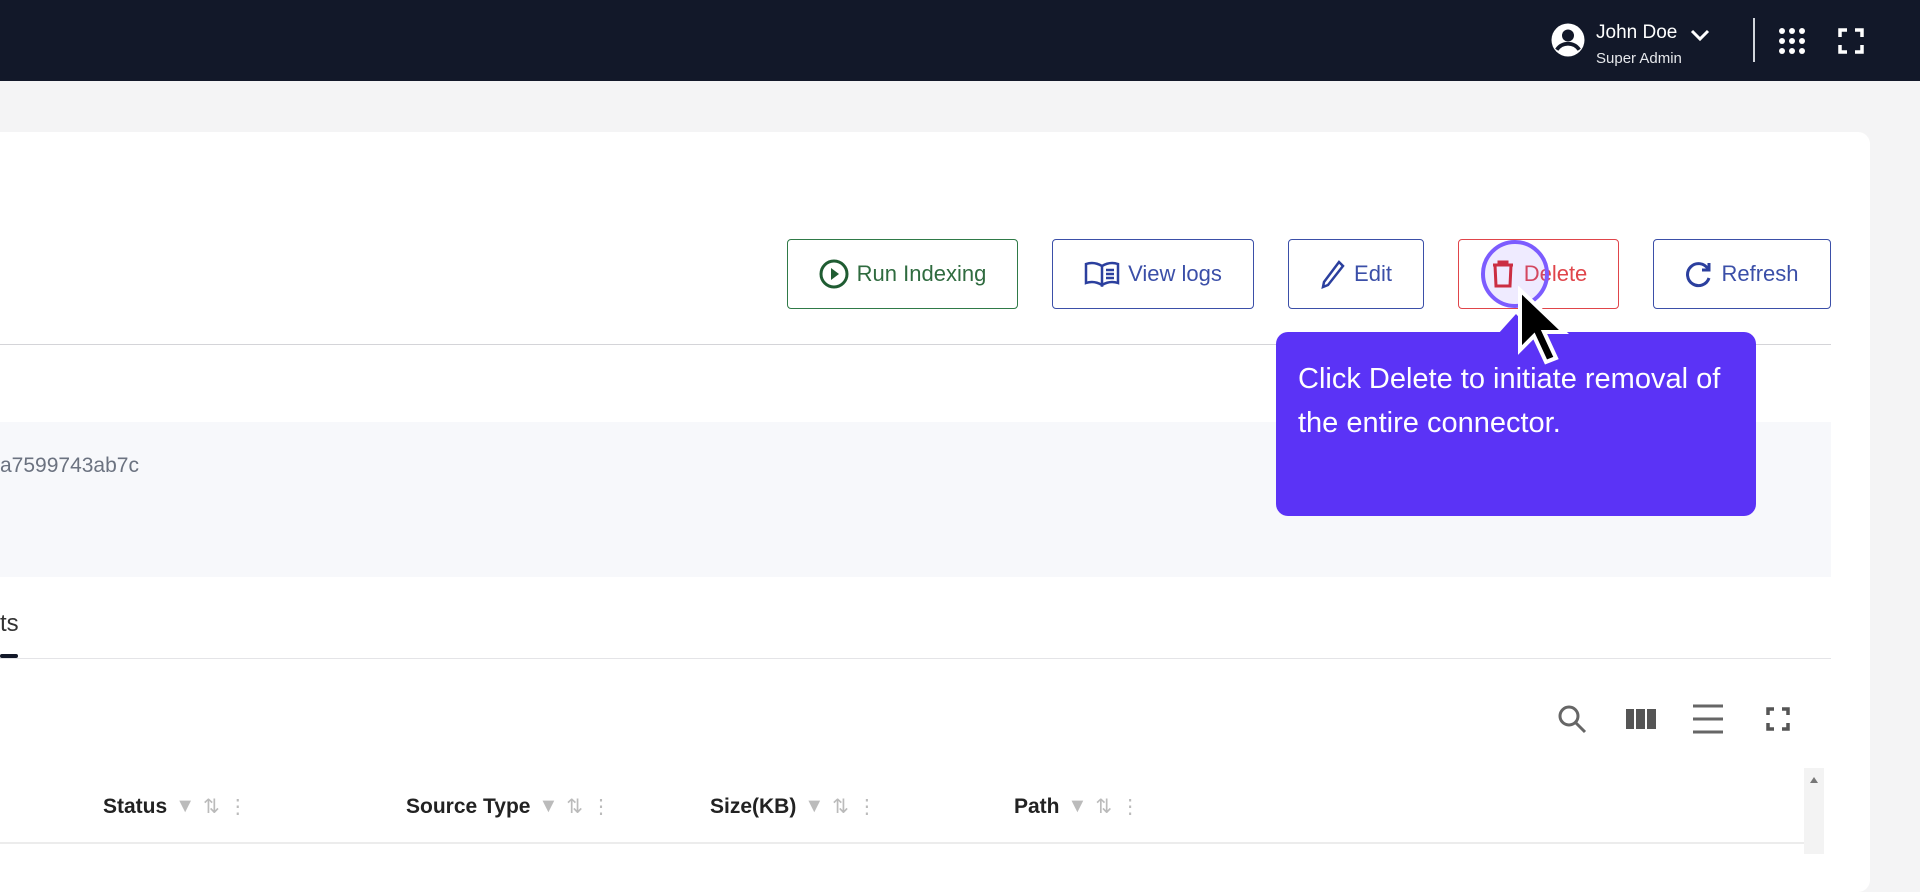  What do you see at coordinates (1700, 35) in the screenshot?
I see `chevron-down-icon` at bounding box center [1700, 35].